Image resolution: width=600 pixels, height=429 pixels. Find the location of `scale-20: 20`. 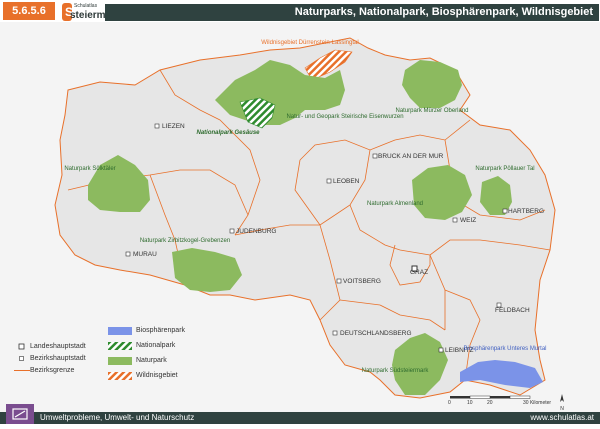

scale-20: 20 is located at coordinates (490, 403).